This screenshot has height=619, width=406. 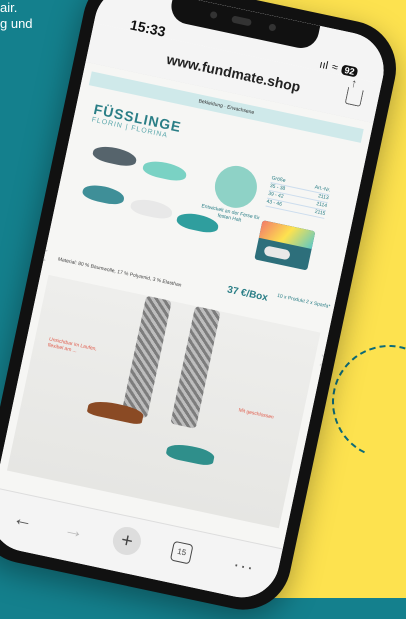 What do you see at coordinates (243, 566) in the screenshot?
I see `more-button: ···` at bounding box center [243, 566].